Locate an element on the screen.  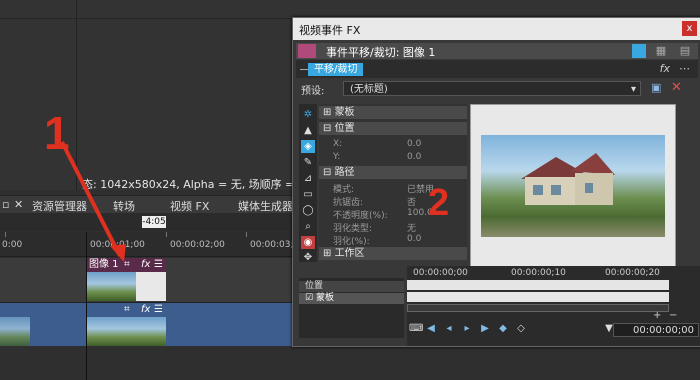
kf-scrollbar is located at coordinates (538, 308).